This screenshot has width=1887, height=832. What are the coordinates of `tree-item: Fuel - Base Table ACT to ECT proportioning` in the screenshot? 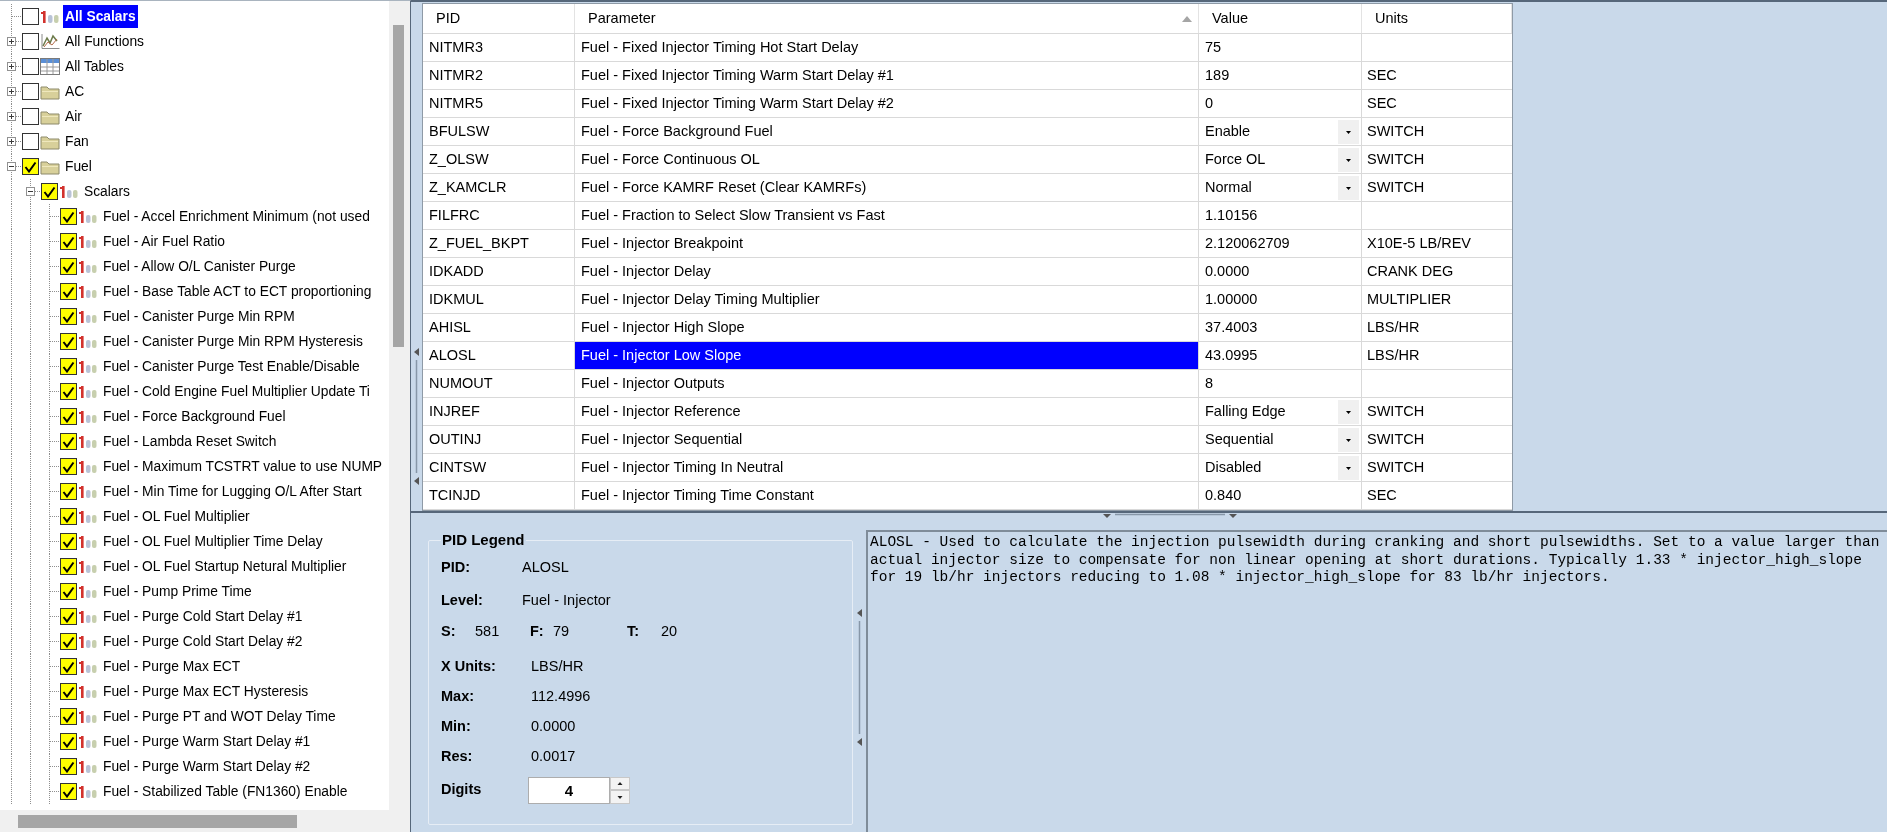 It's located at (237, 291).